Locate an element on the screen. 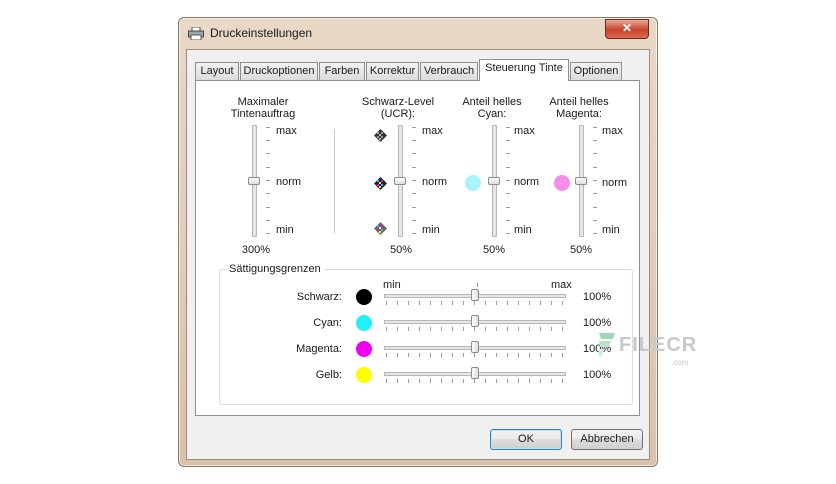 The image size is (836, 484). saturation-label-gelb: Gelb: is located at coordinates (328, 375).